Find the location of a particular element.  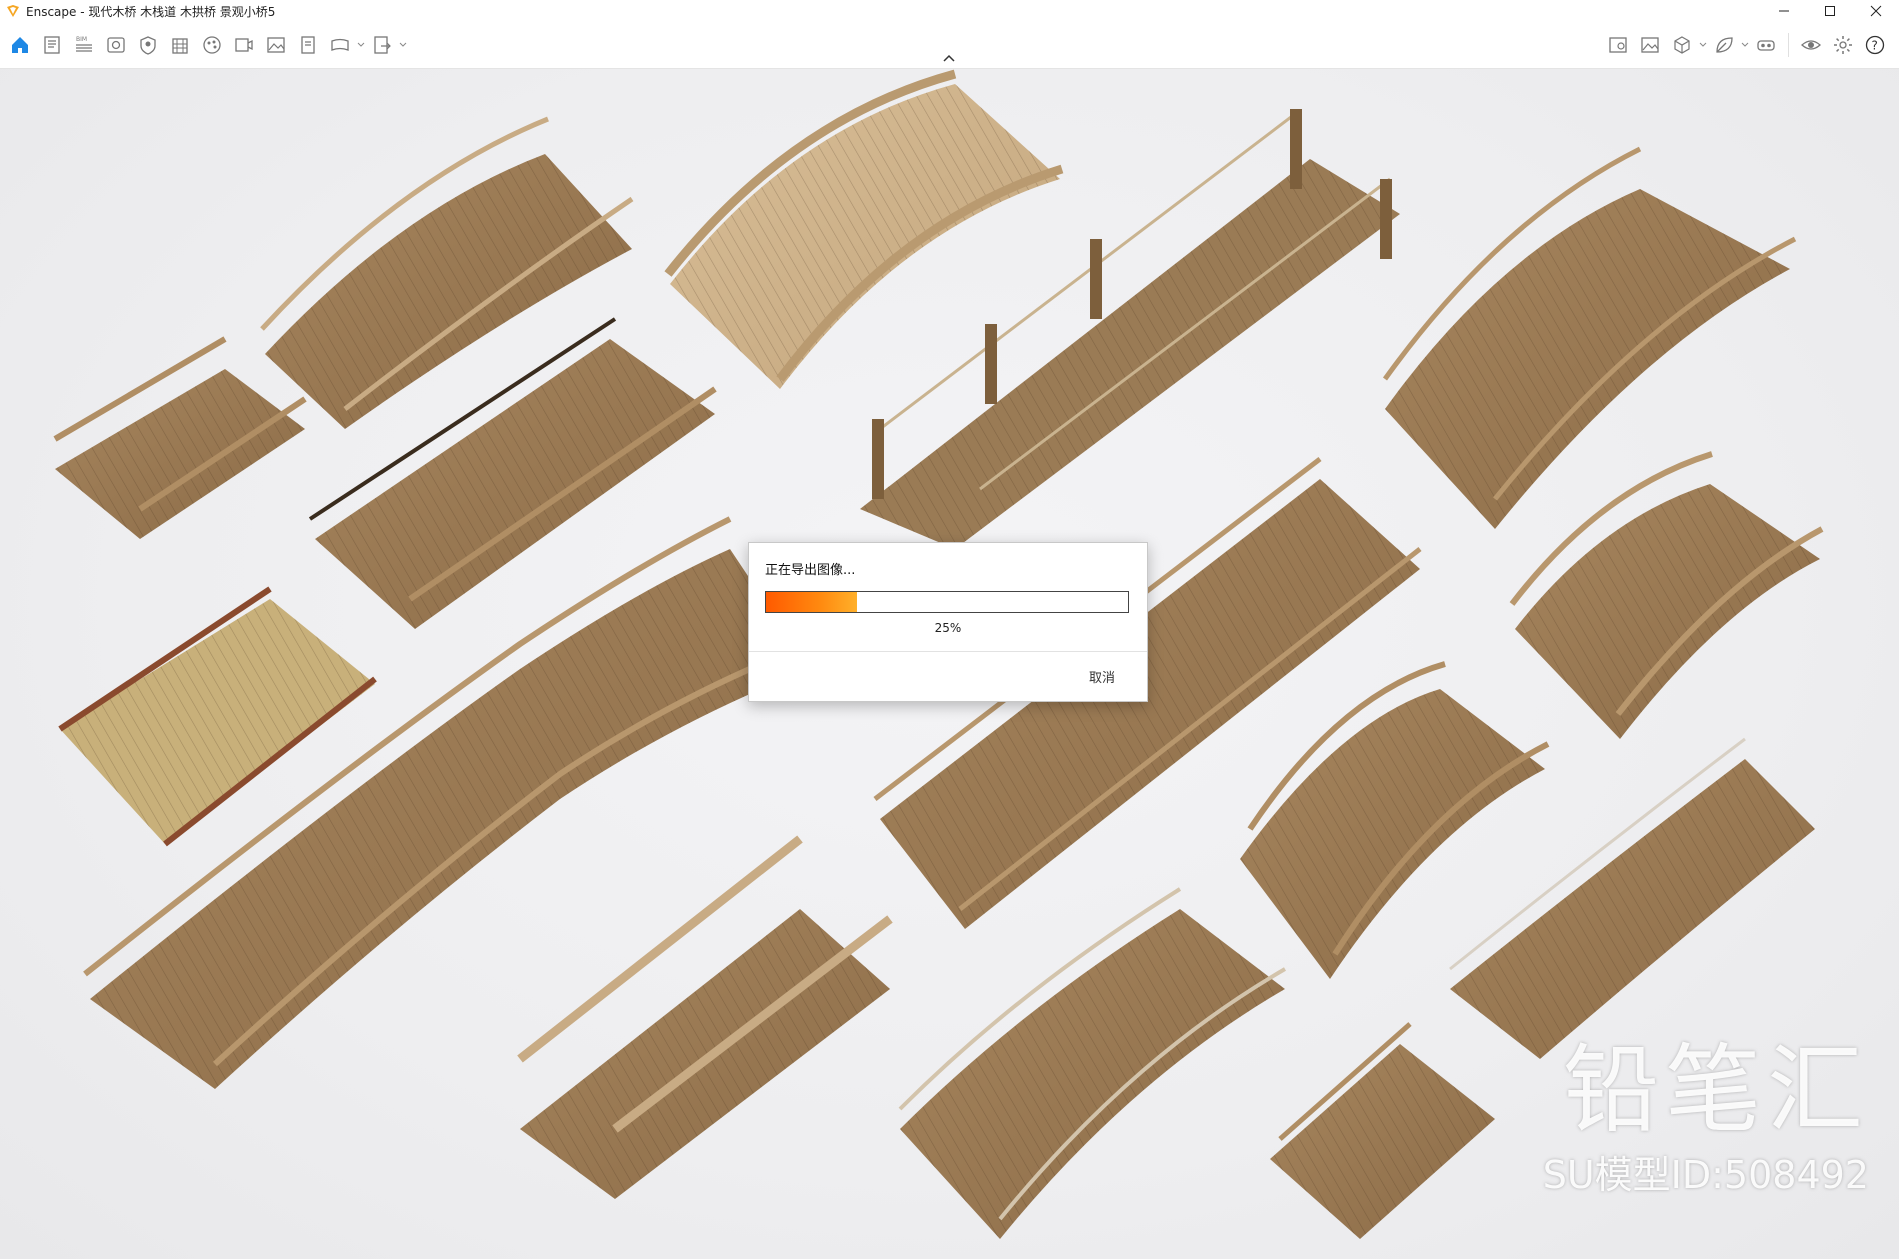

material-editor-button is located at coordinates (212, 45).